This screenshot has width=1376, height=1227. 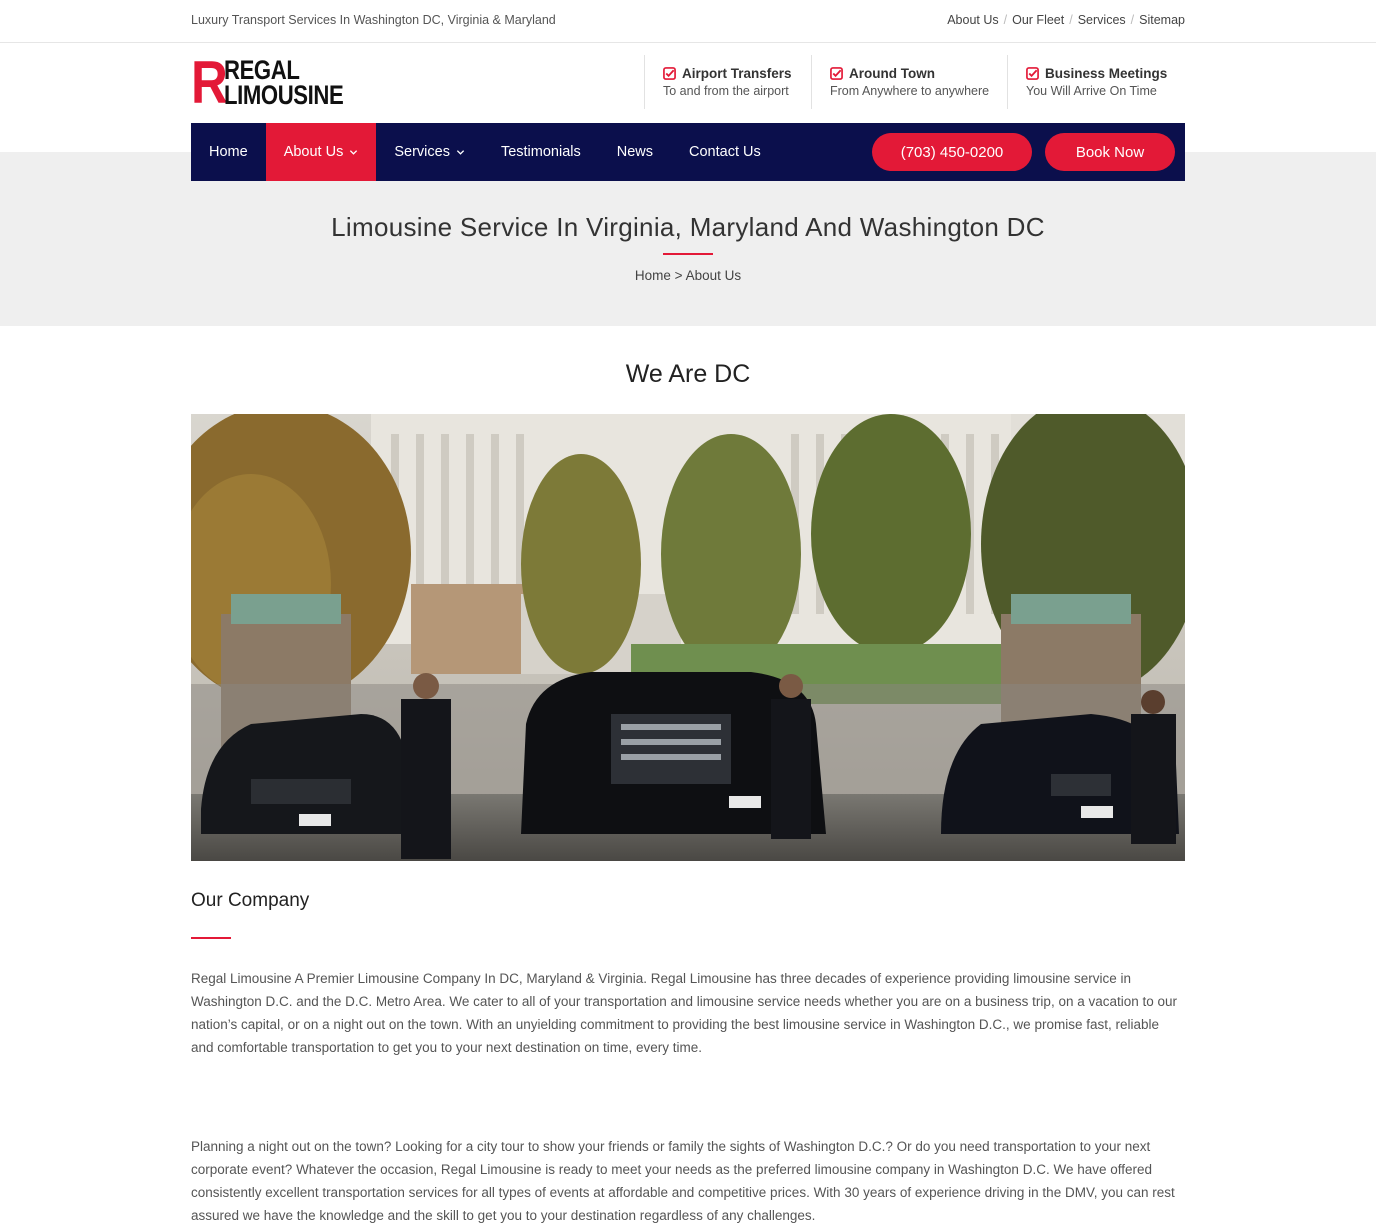 I want to click on top-link-about-us: About Us, so click(x=972, y=20).